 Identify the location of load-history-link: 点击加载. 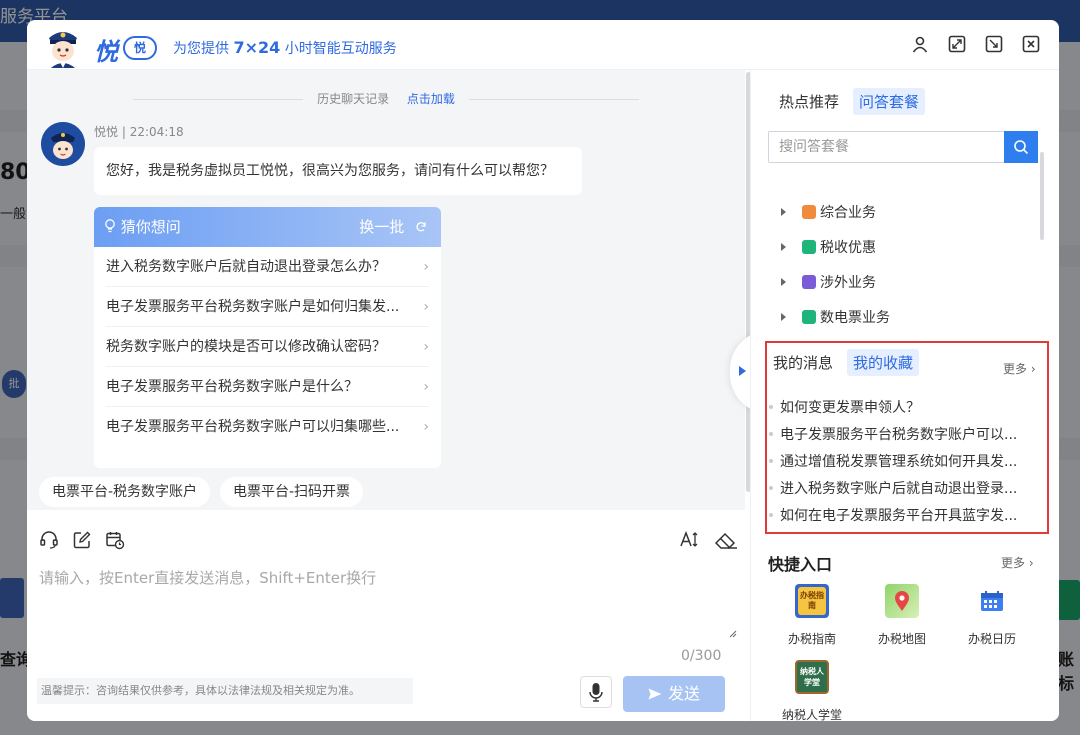
(431, 99).